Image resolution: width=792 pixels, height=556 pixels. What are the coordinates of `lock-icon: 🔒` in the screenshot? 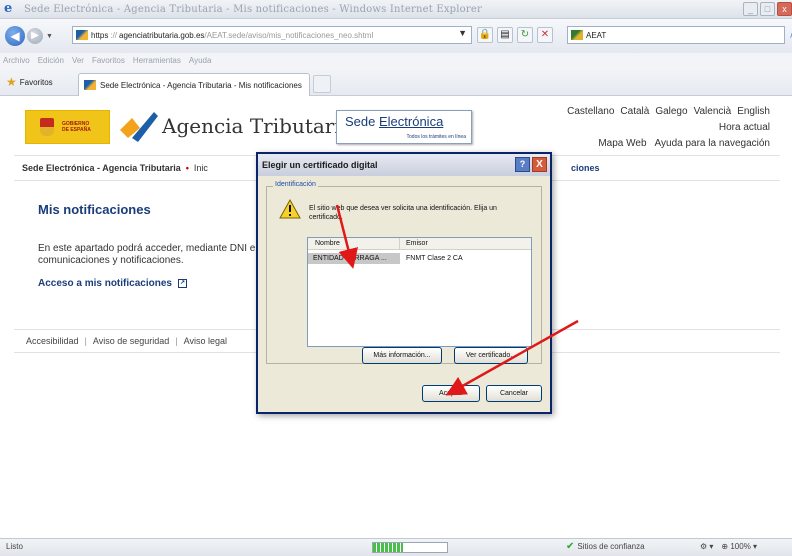 It's located at (485, 35).